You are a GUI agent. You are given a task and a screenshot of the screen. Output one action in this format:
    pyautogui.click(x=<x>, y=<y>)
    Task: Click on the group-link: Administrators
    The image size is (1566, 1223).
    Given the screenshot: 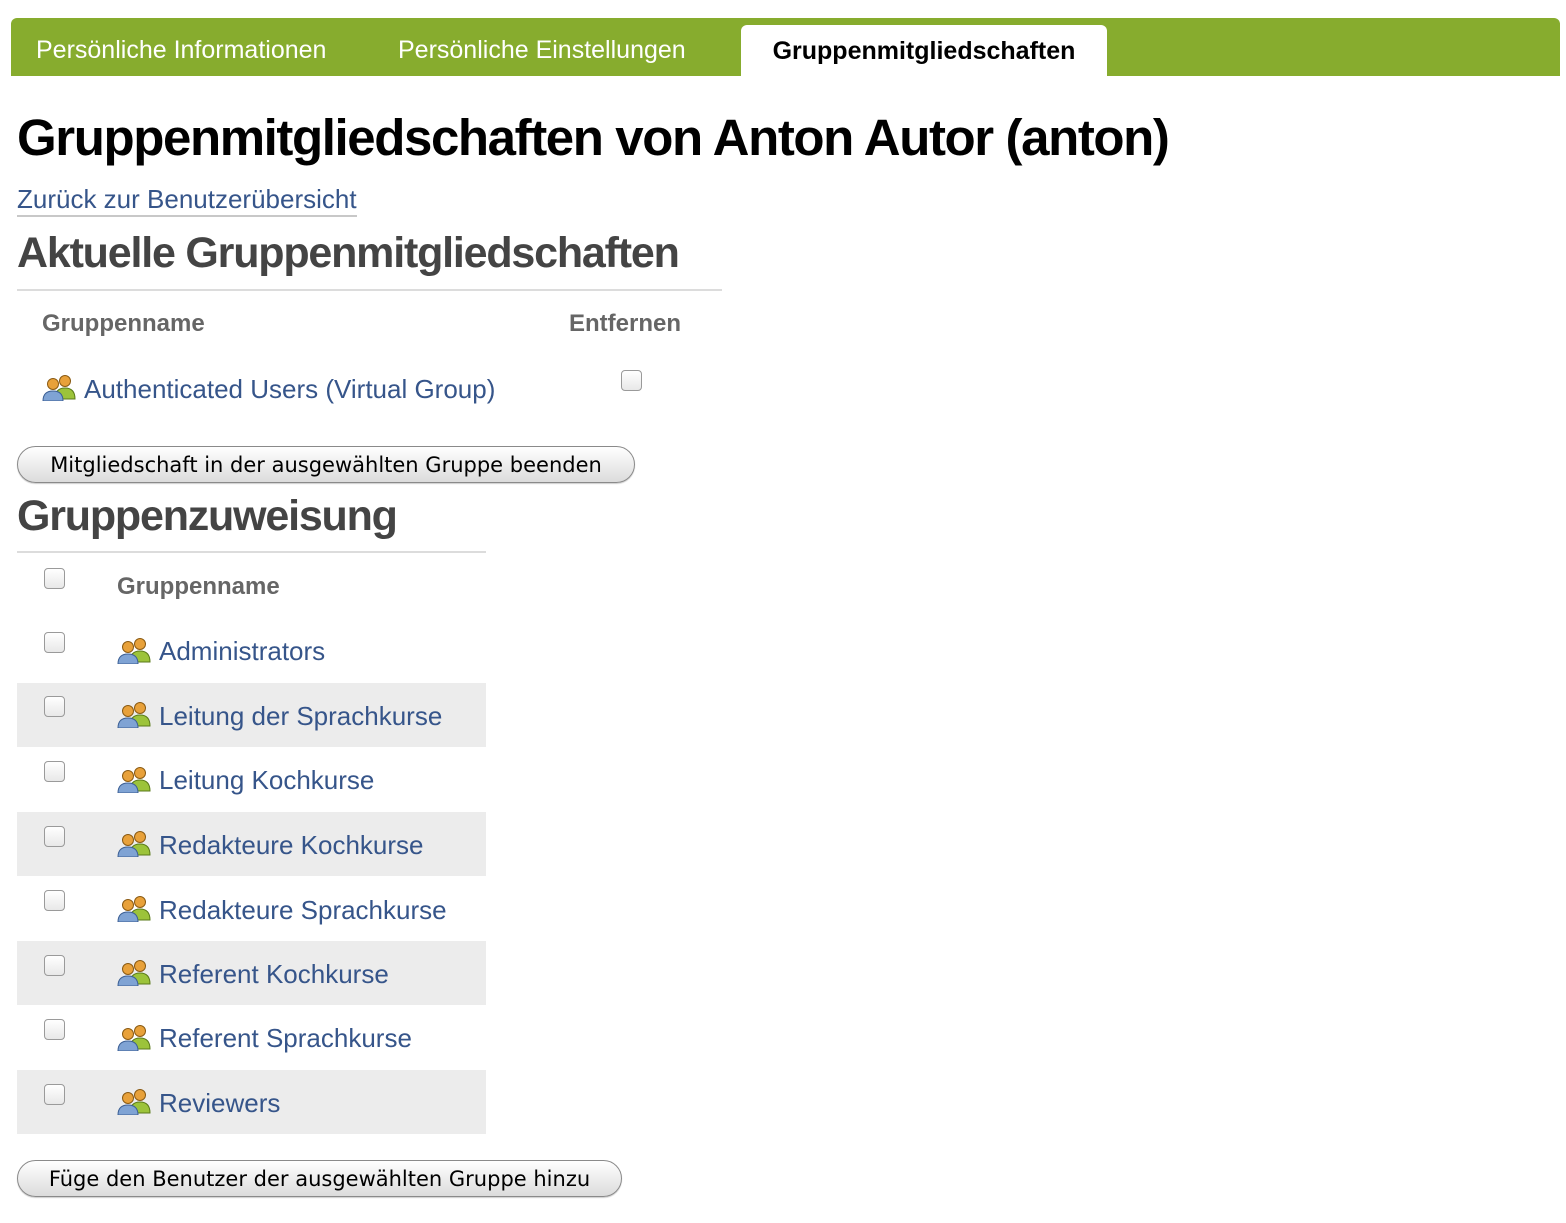 What is the action you would take?
    pyautogui.click(x=242, y=651)
    